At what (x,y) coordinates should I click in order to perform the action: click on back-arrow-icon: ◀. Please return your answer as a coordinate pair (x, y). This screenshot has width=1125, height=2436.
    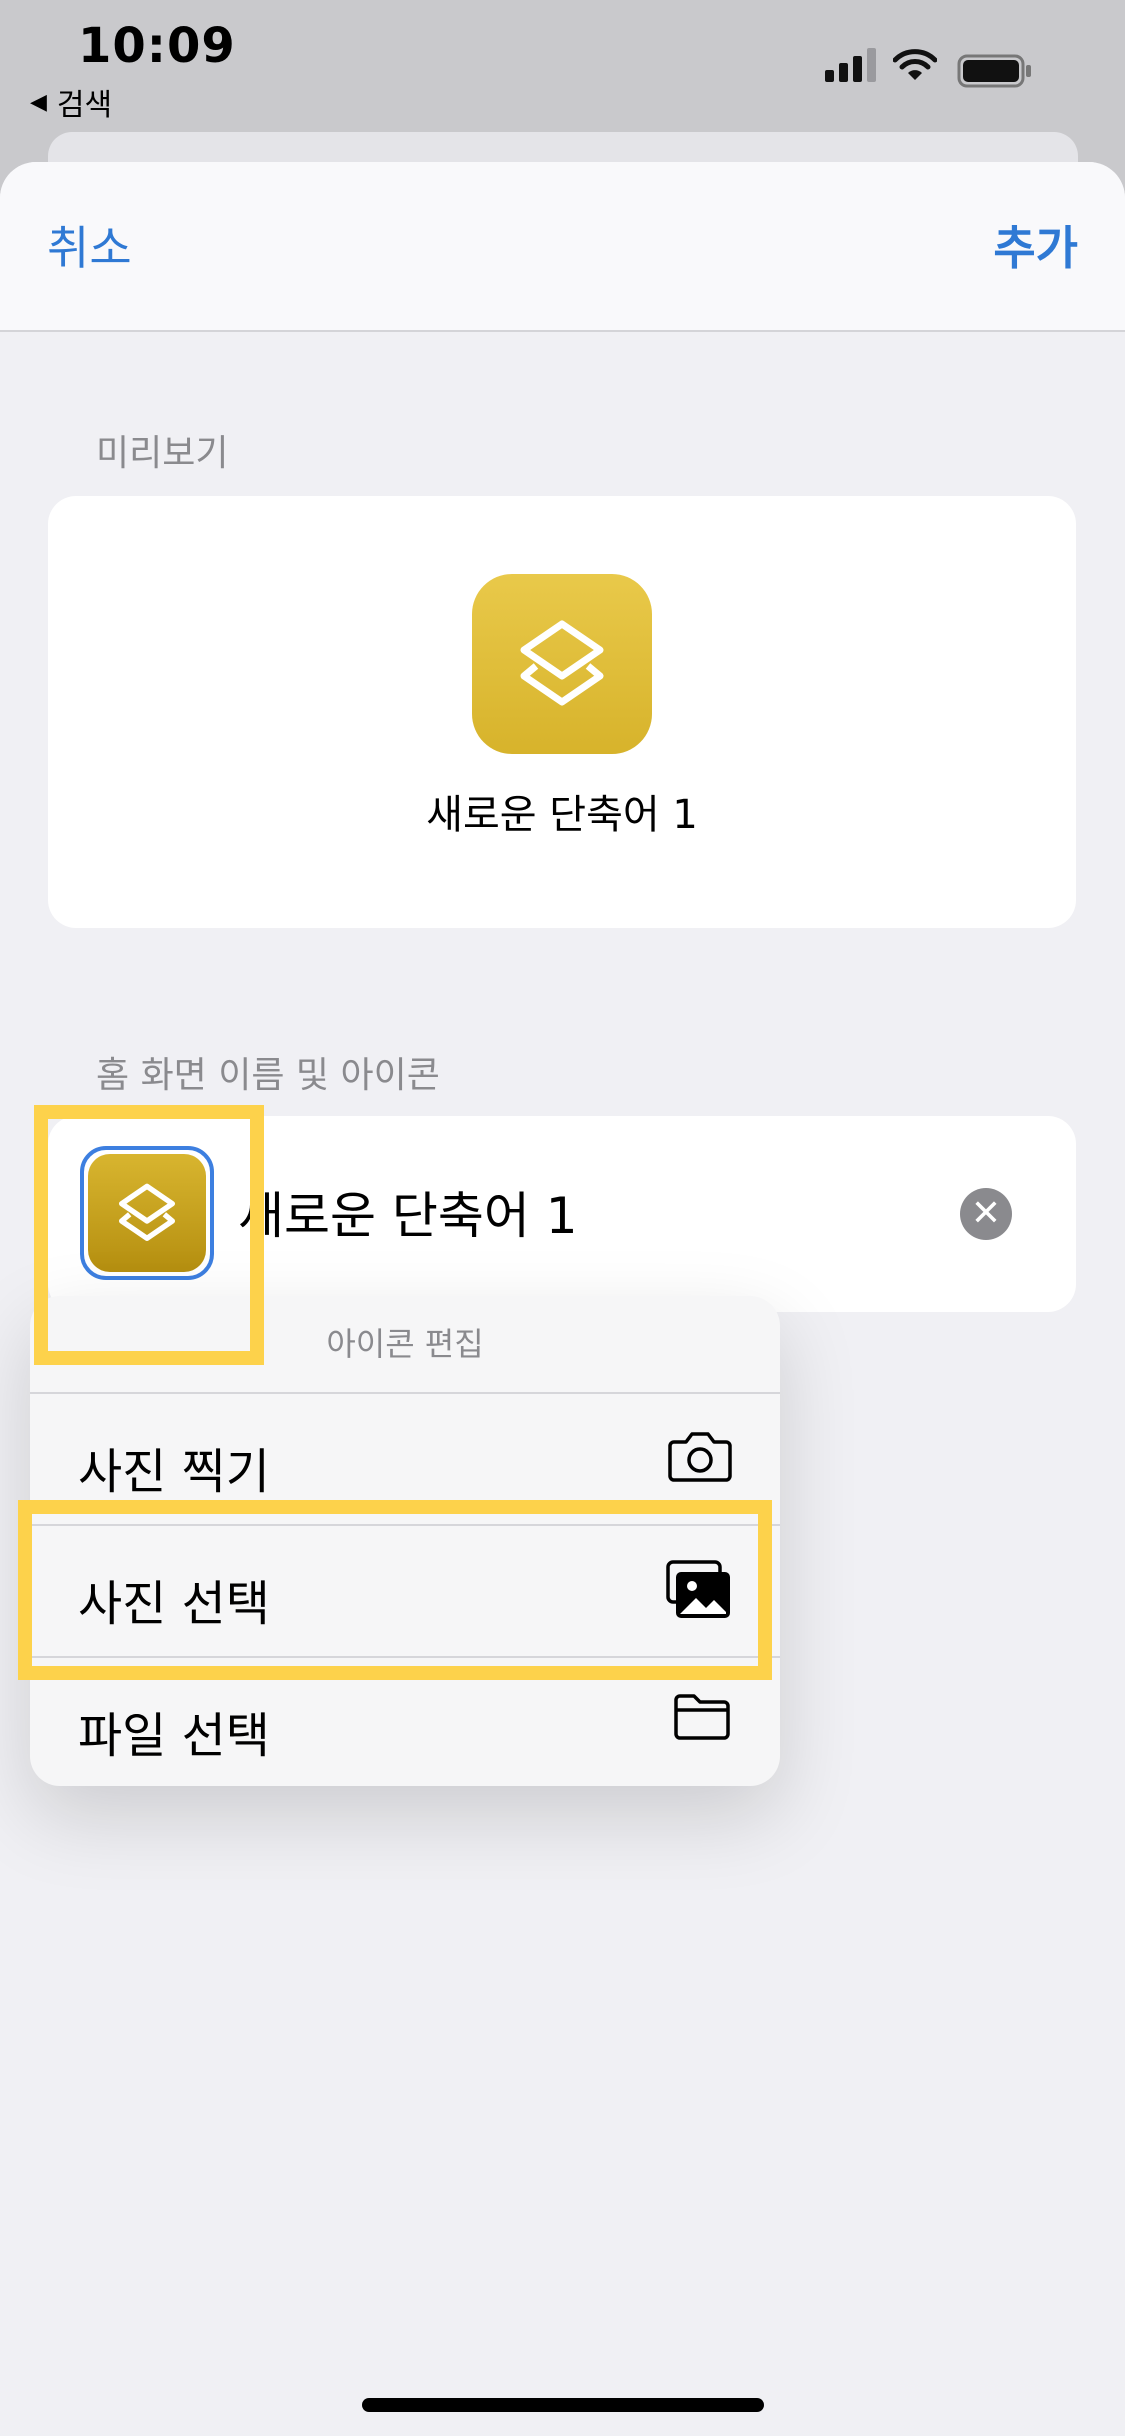
    Looking at the image, I should click on (38, 102).